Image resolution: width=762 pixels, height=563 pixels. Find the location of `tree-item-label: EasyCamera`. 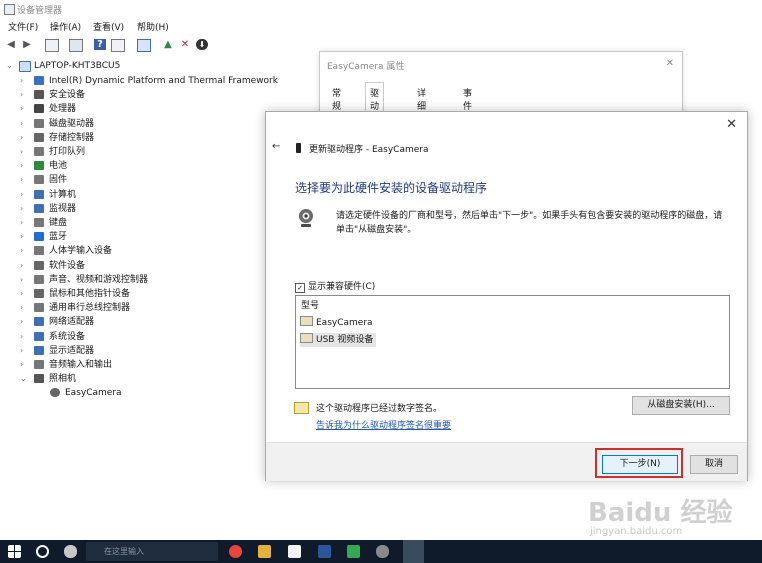

tree-item-label: EasyCamera is located at coordinates (93, 393).